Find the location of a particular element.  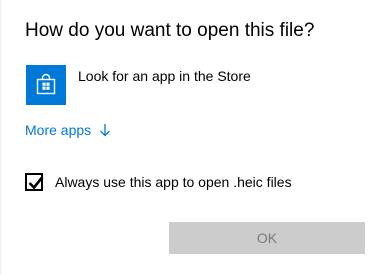

always-use-checkbox is located at coordinates (34, 182).